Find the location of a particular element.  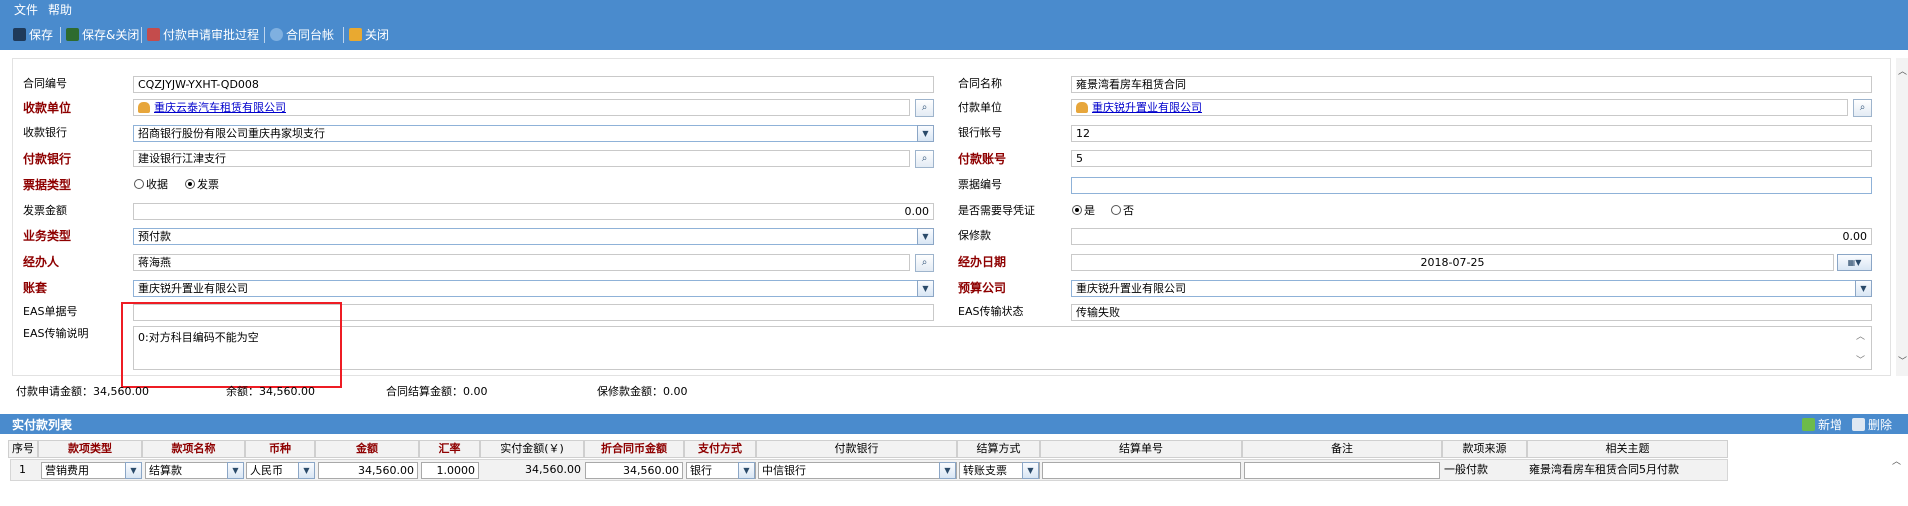

business-type-label: 业务类型 is located at coordinates (47, 236).